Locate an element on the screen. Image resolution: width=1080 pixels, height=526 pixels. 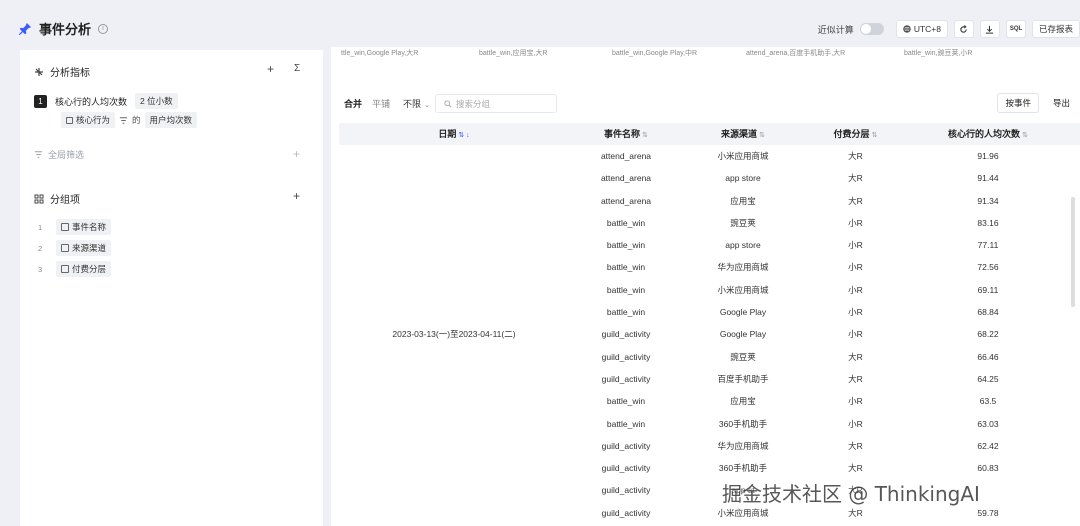
metric-index: 1 is located at coordinates (40, 101).